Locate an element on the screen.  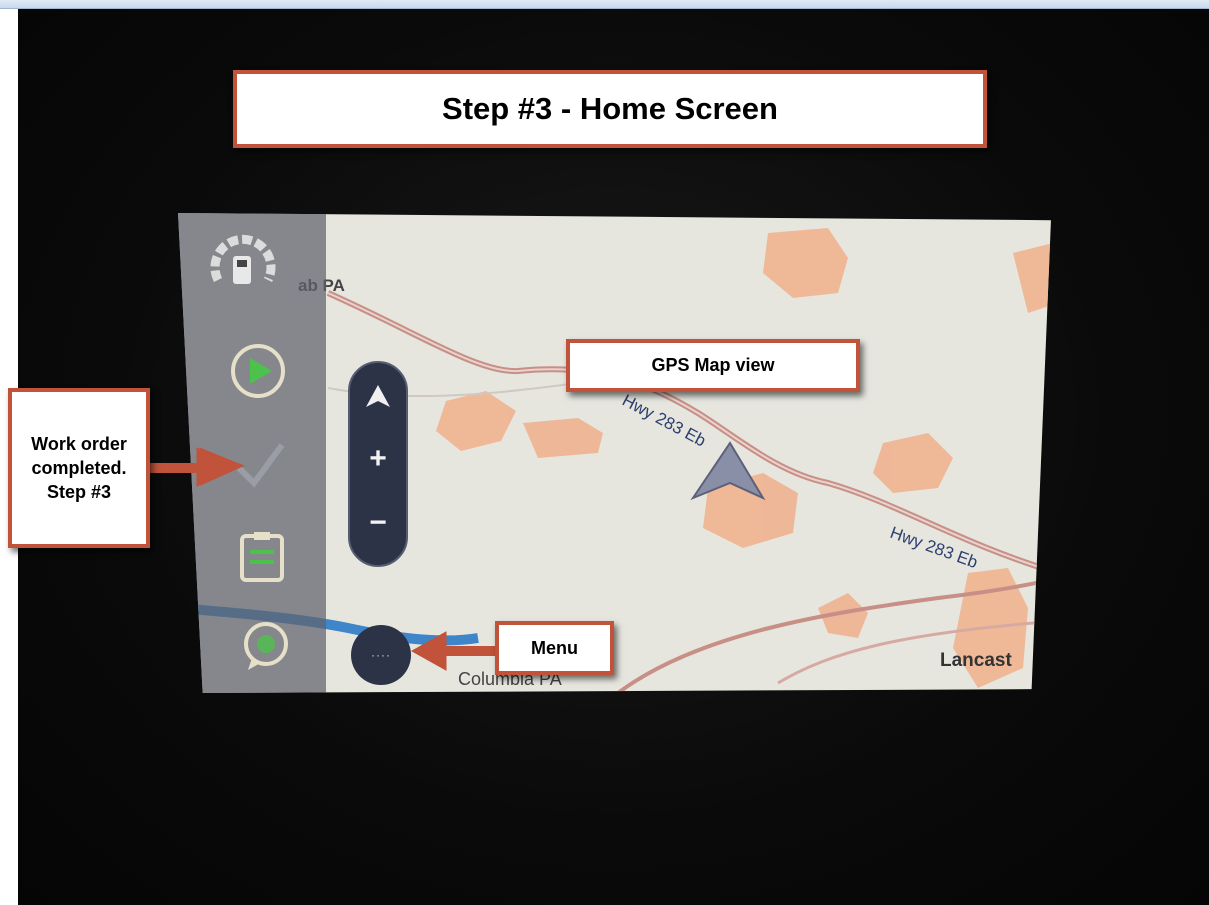
menu-callout-text: Menu is located at coordinates (554, 647).